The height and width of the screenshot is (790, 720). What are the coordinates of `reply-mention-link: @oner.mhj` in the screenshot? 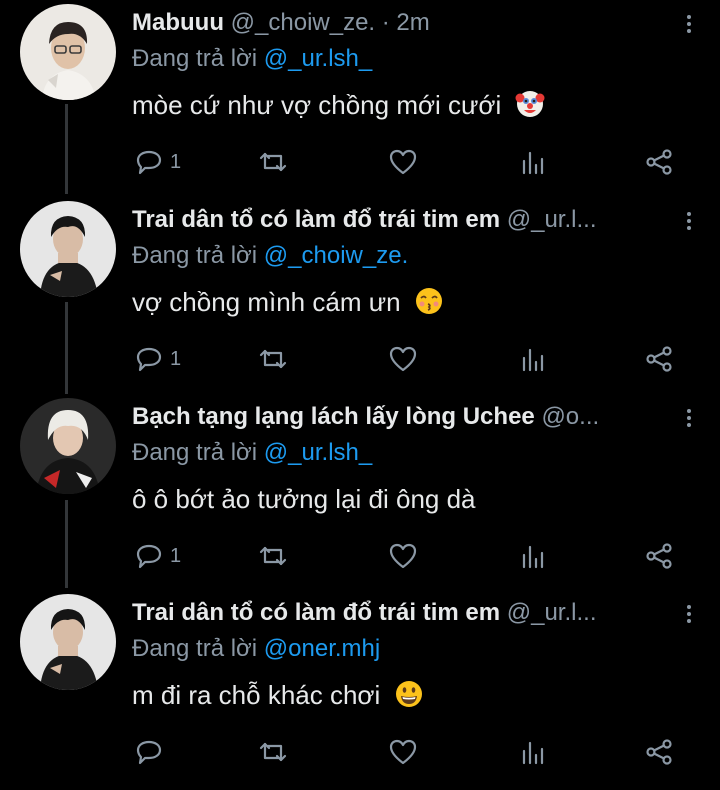 It's located at (322, 648).